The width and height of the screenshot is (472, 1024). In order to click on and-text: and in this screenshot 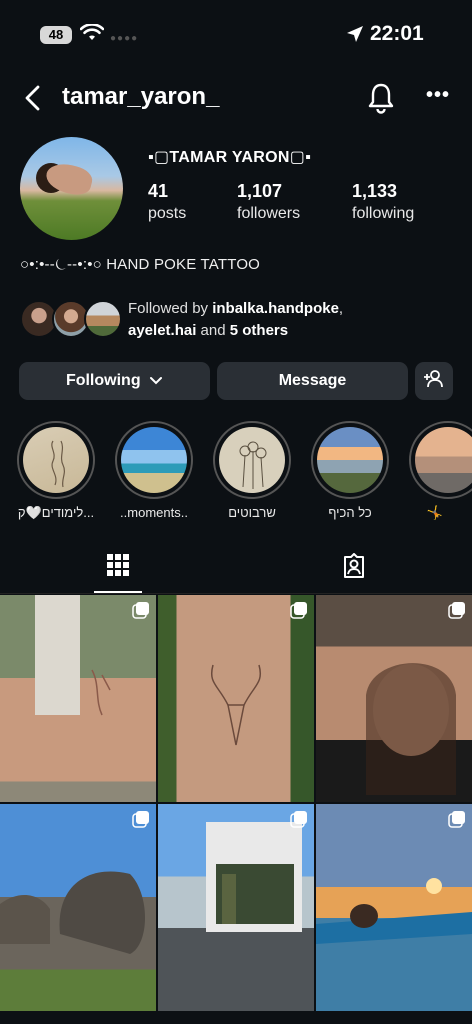, I will do `click(213, 330)`.